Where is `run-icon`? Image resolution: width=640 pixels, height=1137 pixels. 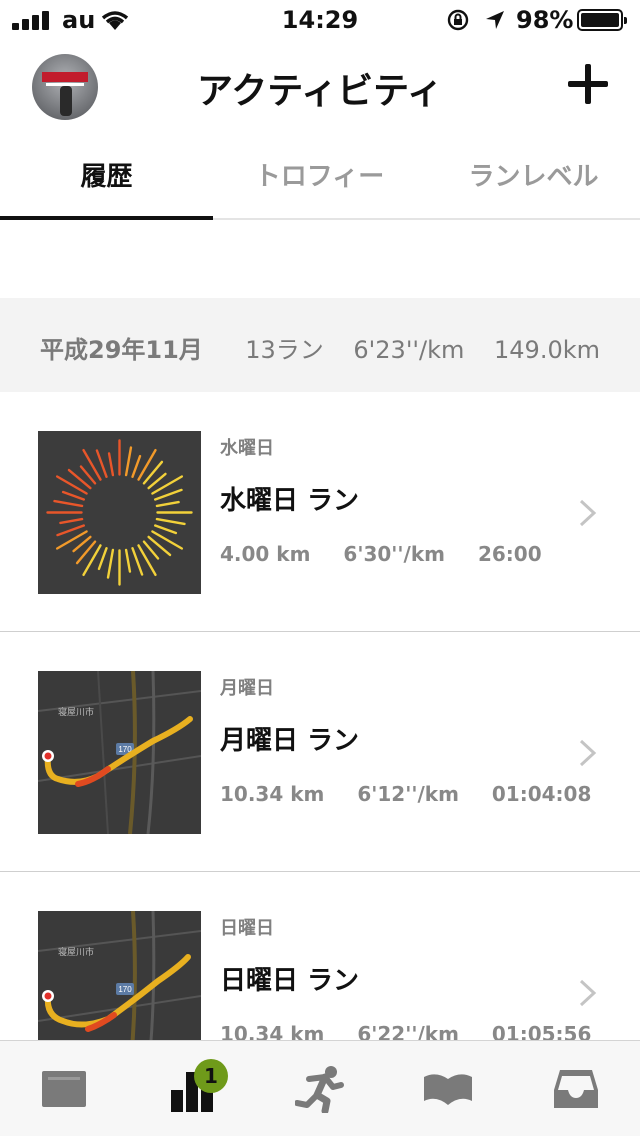 run-icon is located at coordinates (319, 1089).